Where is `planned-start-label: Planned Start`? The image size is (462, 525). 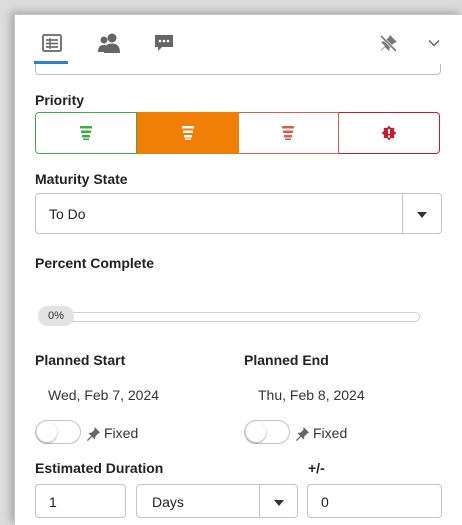 planned-start-label: Planned Start is located at coordinates (80, 360).